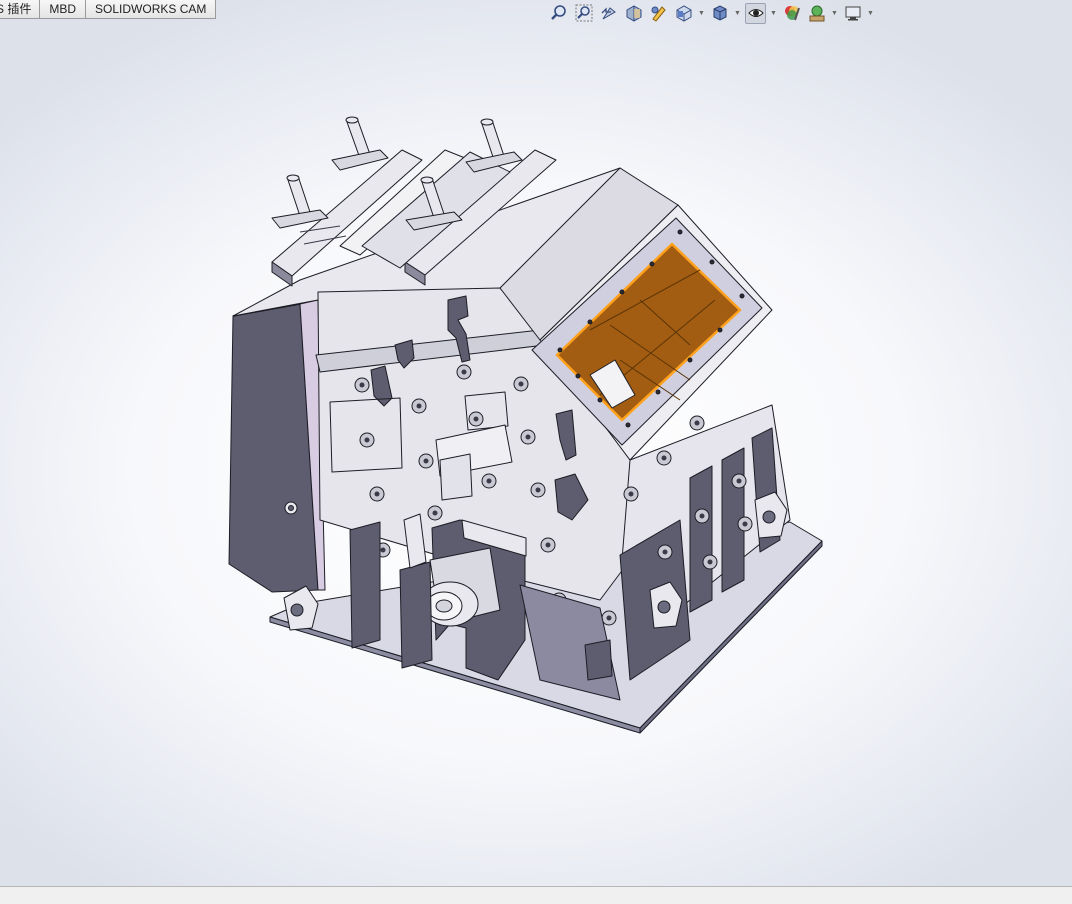 This screenshot has width=1072, height=904. I want to click on heads-up-view-toolbar: ▼ ▼ ▼ ▼ ▼, so click(711, 13).